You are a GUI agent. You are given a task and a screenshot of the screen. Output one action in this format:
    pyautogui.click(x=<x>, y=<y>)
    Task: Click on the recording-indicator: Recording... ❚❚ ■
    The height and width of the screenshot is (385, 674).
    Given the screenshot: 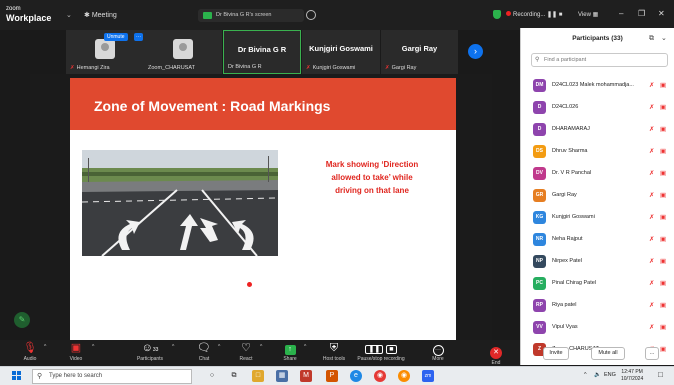 What is the action you would take?
    pyautogui.click(x=534, y=14)
    